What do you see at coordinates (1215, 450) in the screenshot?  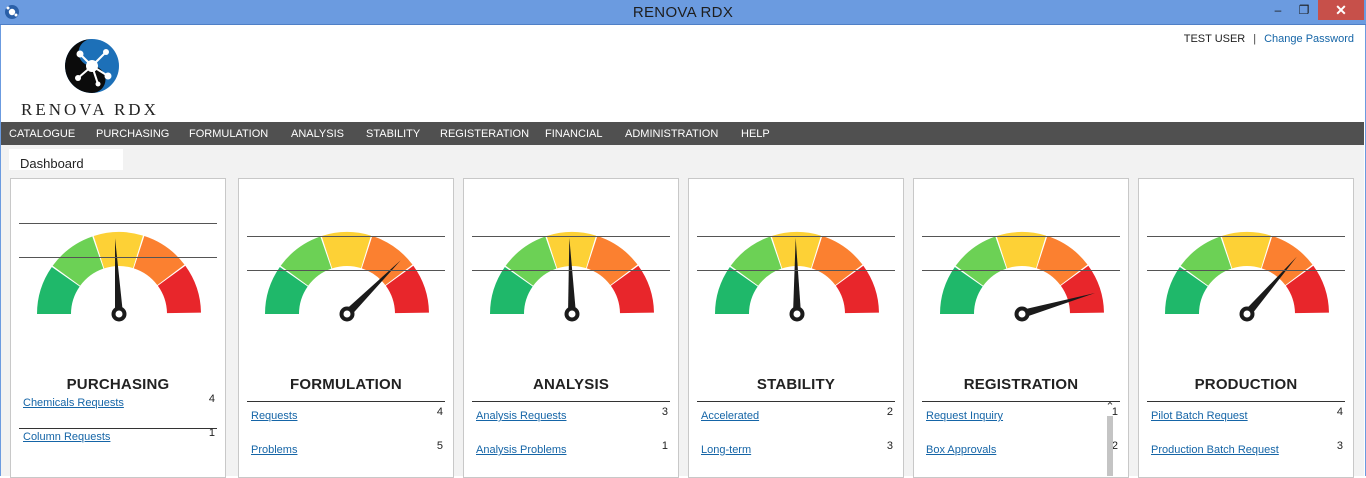 I see `card-row-link: Production Batch Request` at bounding box center [1215, 450].